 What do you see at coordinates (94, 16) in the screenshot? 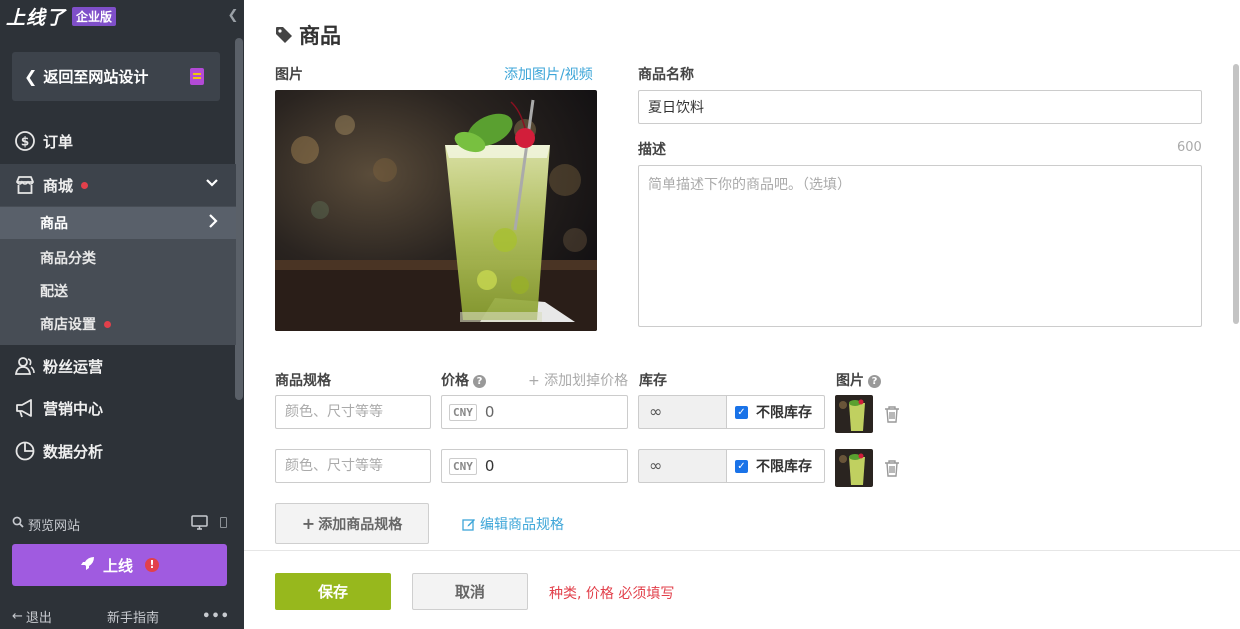
I see `edition-badge: 企业版` at bounding box center [94, 16].